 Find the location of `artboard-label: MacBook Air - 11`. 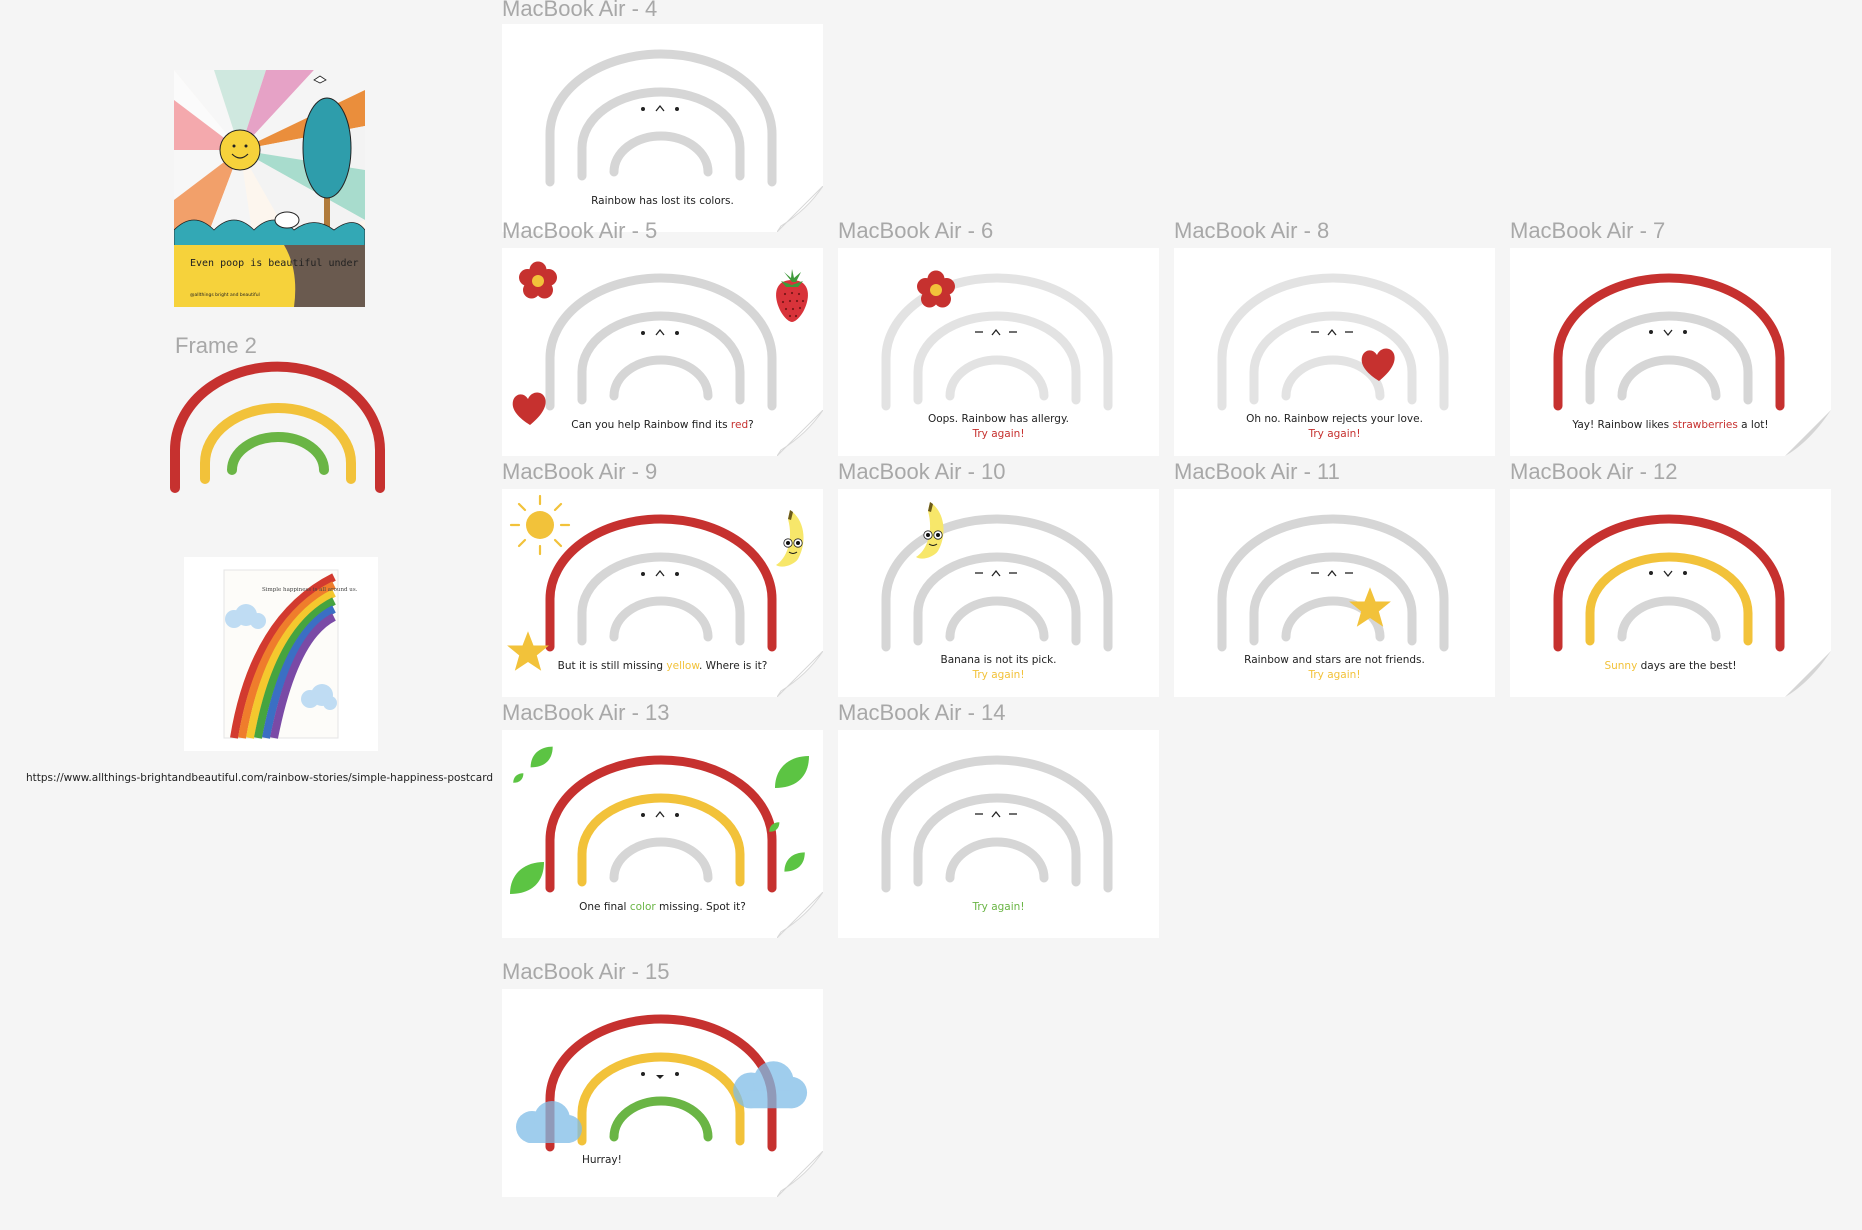

artboard-label: MacBook Air - 11 is located at coordinates (1257, 472).